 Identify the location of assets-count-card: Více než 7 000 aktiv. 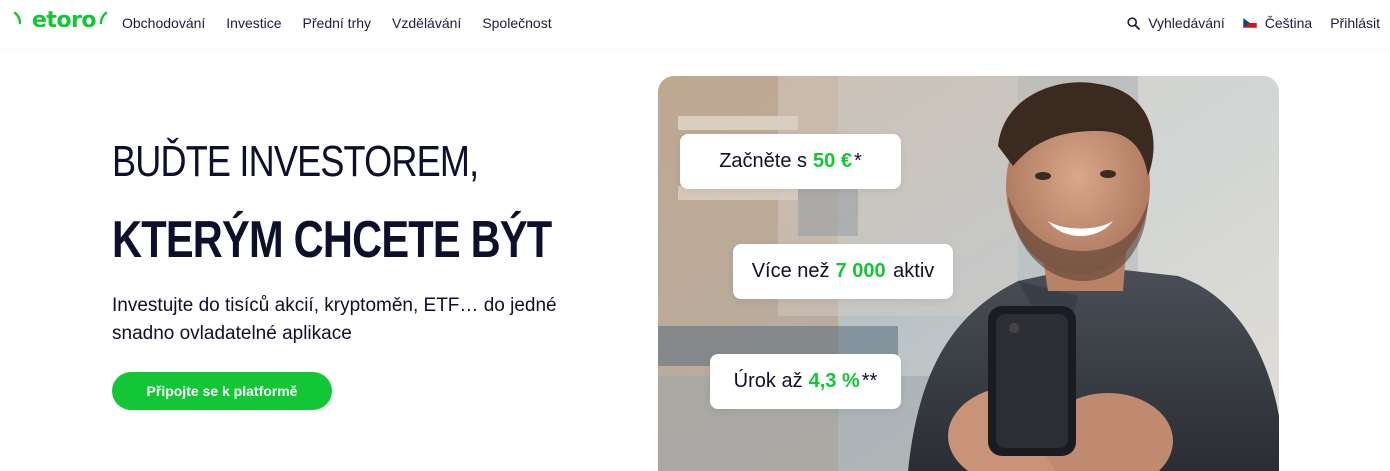
(843, 271).